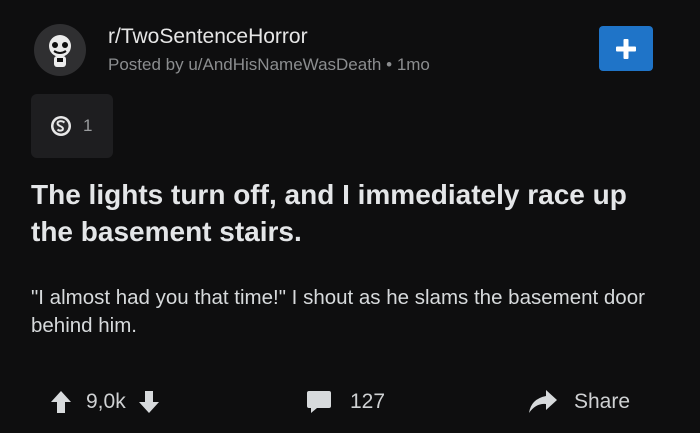 The image size is (700, 433). What do you see at coordinates (149, 402) in the screenshot?
I see `downvote-arrow-icon` at bounding box center [149, 402].